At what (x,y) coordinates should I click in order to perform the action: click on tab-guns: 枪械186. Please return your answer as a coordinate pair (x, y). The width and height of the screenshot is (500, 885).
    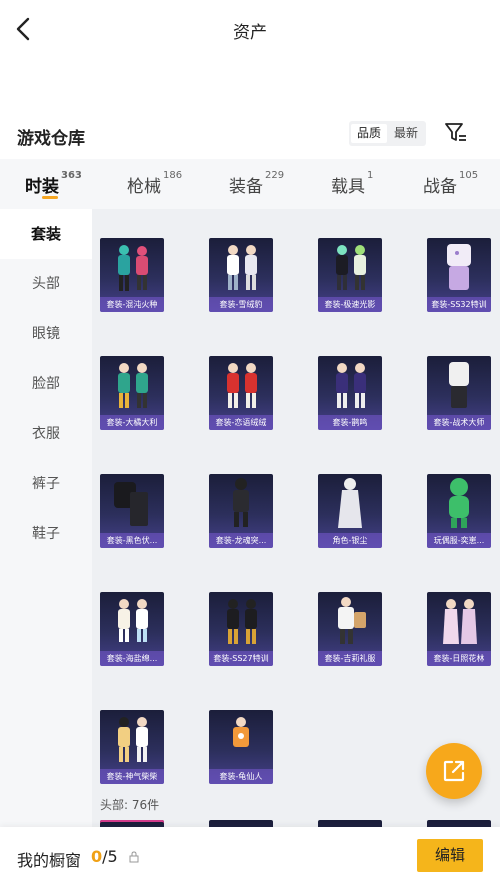
    Looking at the image, I should click on (155, 183).